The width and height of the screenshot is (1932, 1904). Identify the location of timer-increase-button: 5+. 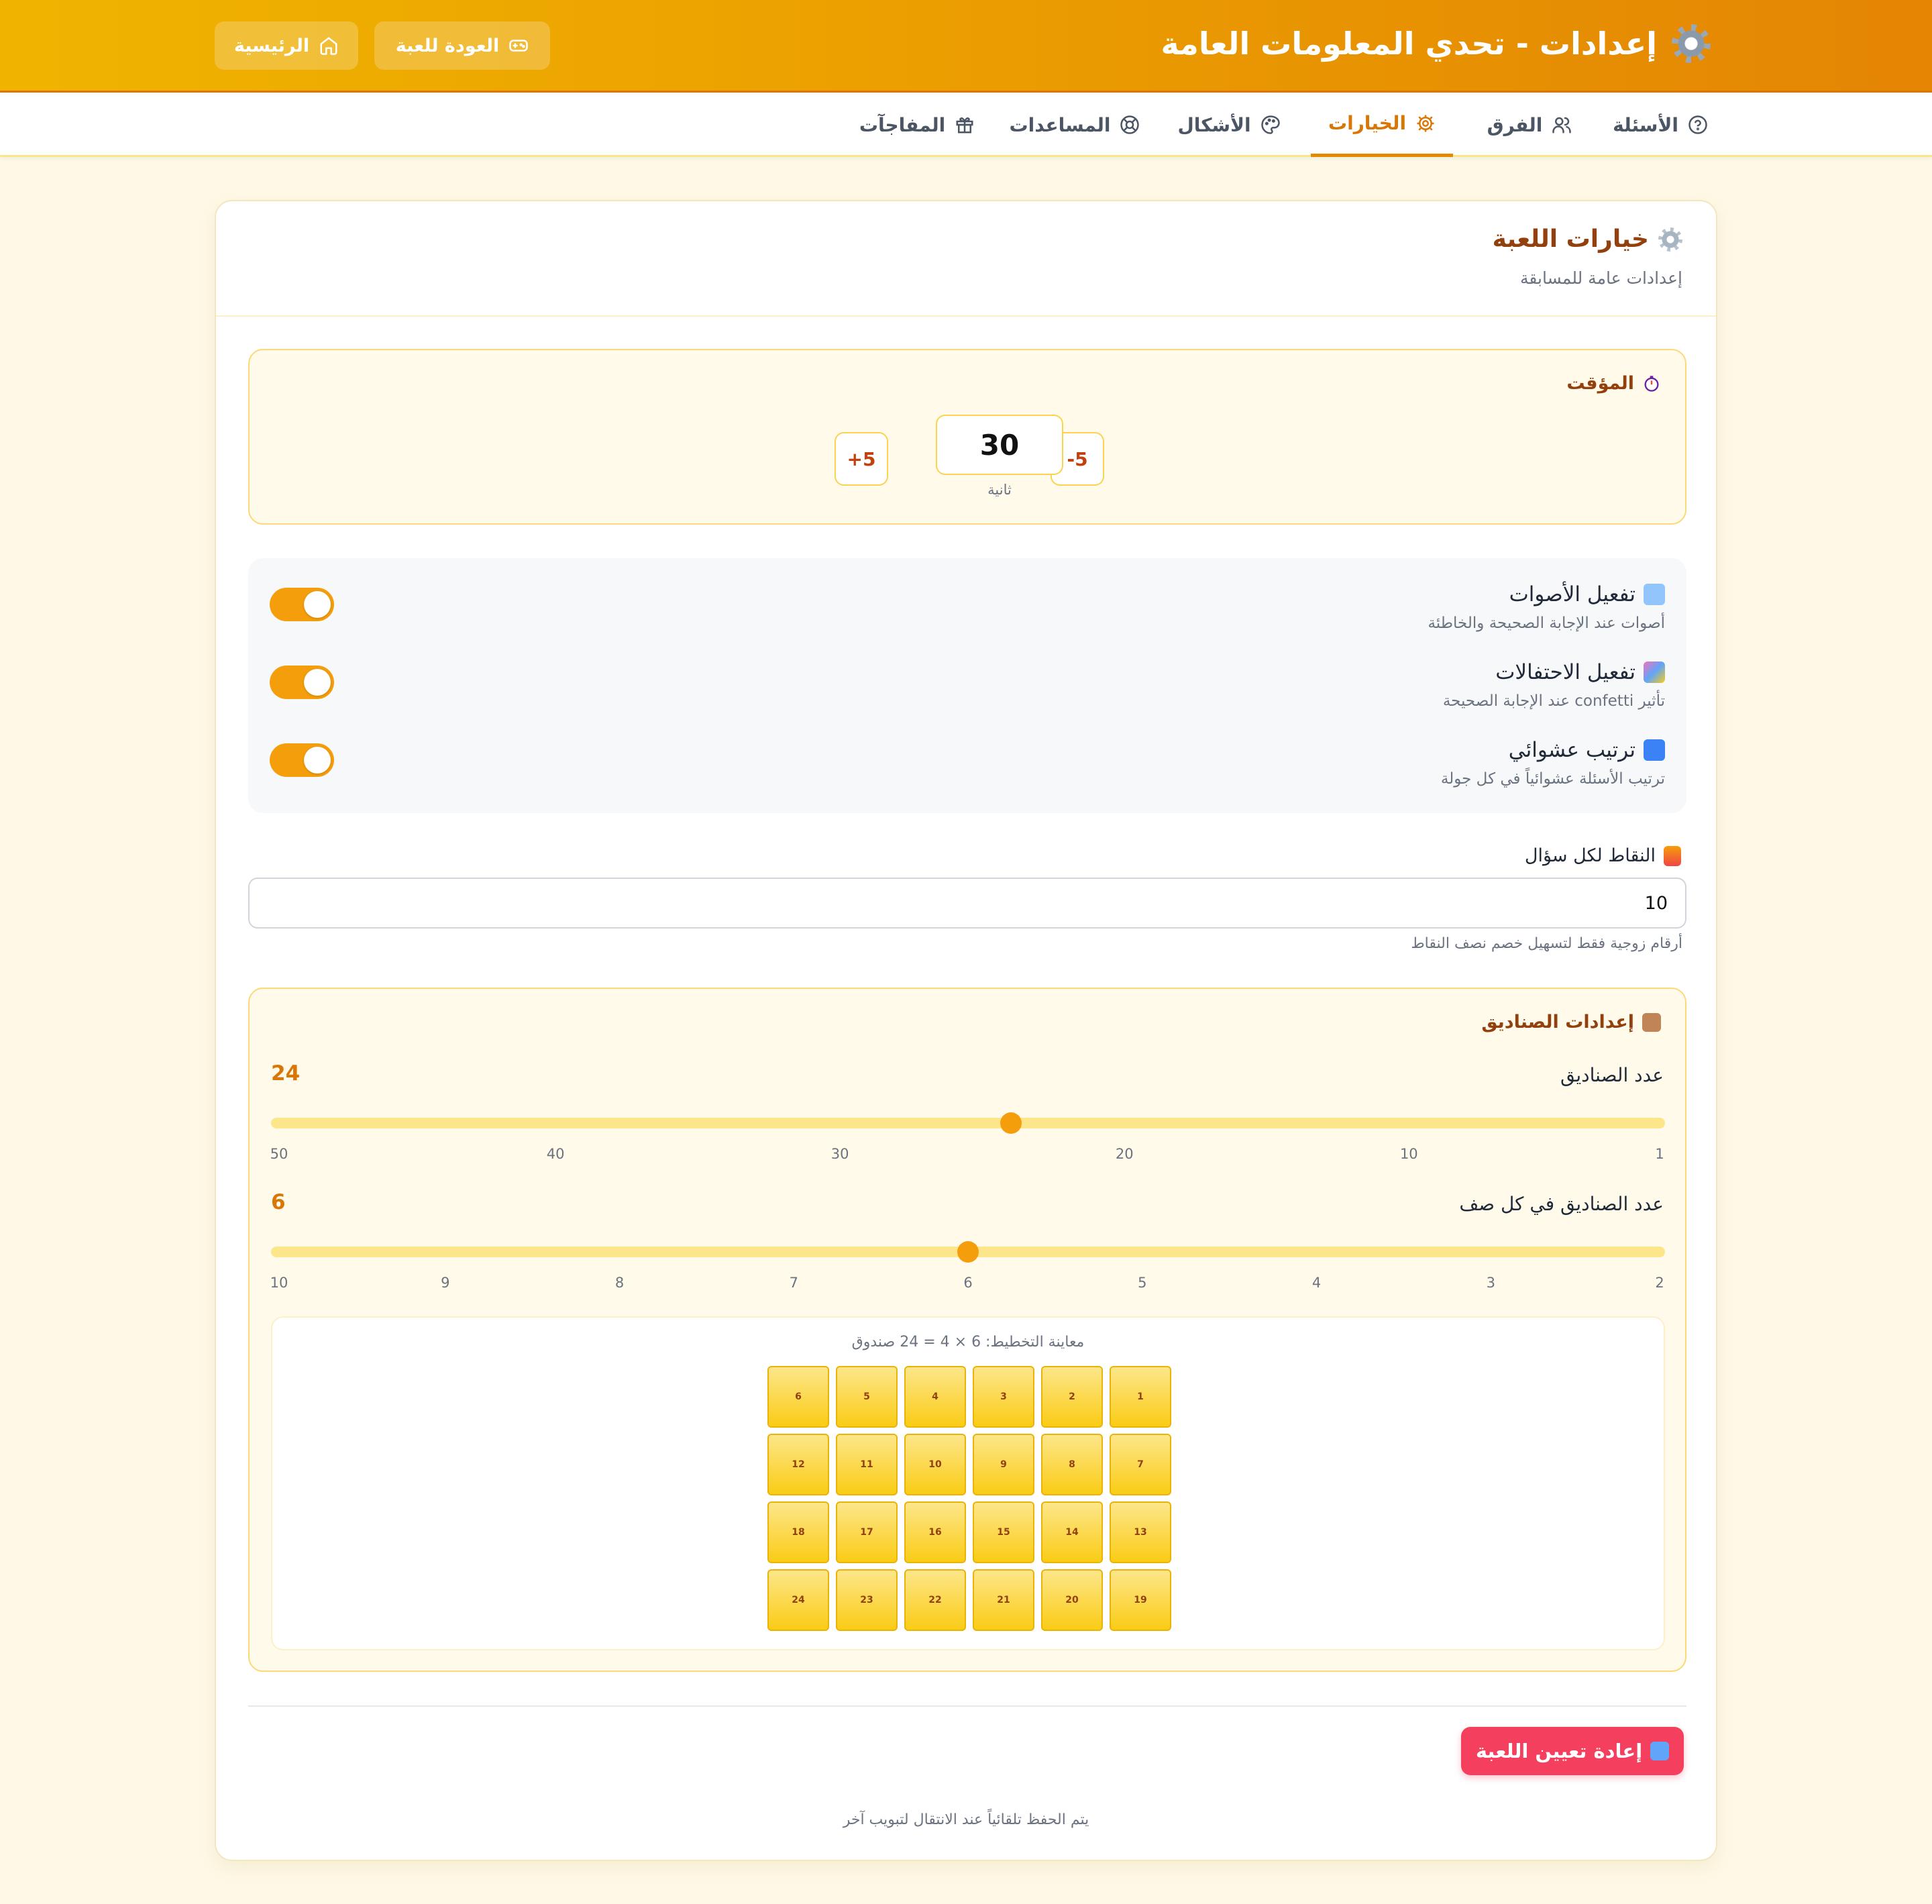
(861, 459).